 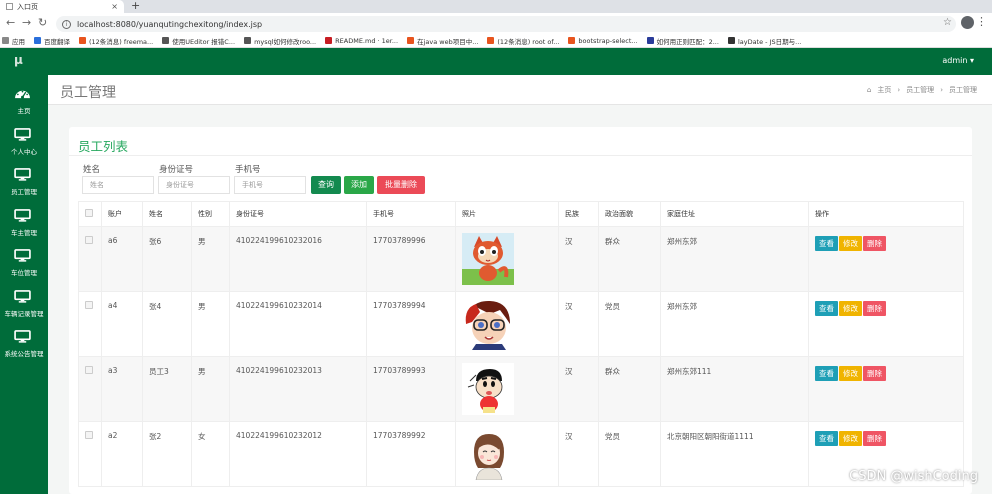 What do you see at coordinates (118, 185) in the screenshot?
I see `name-filter-input: 姓名` at bounding box center [118, 185].